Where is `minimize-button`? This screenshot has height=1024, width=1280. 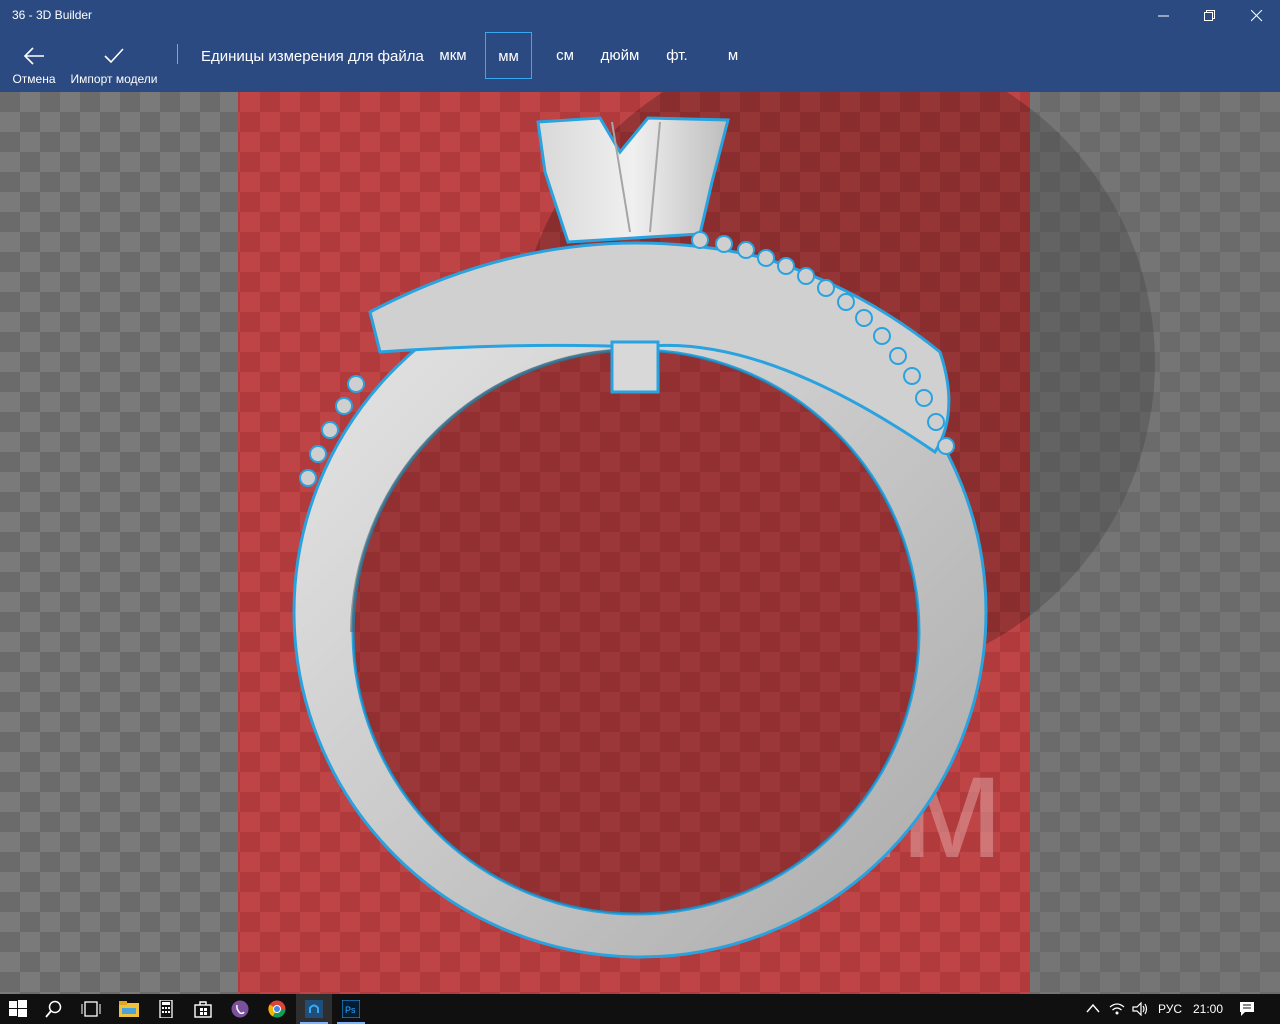 minimize-button is located at coordinates (1164, 16).